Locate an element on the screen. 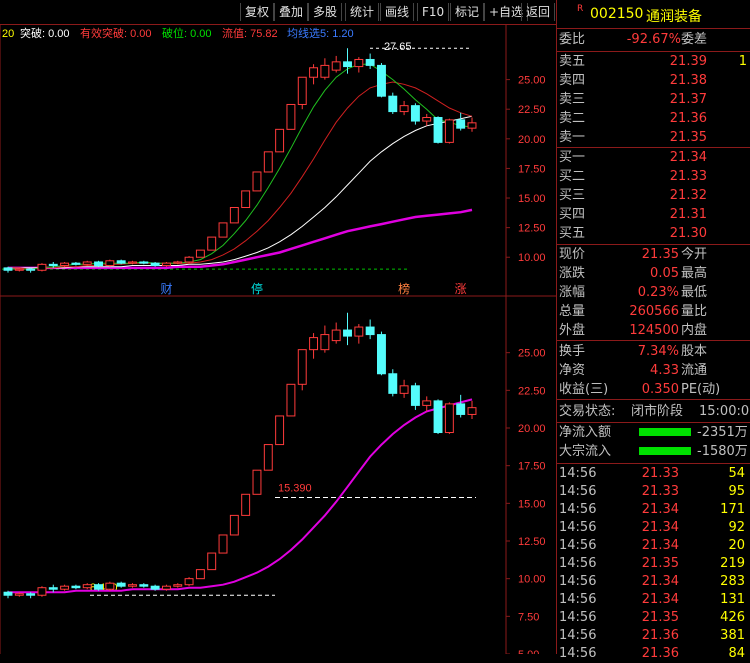 Image resolution: width=750 pixels, height=663 pixels. toolbar-button-0: 复权 is located at coordinates (257, 12).